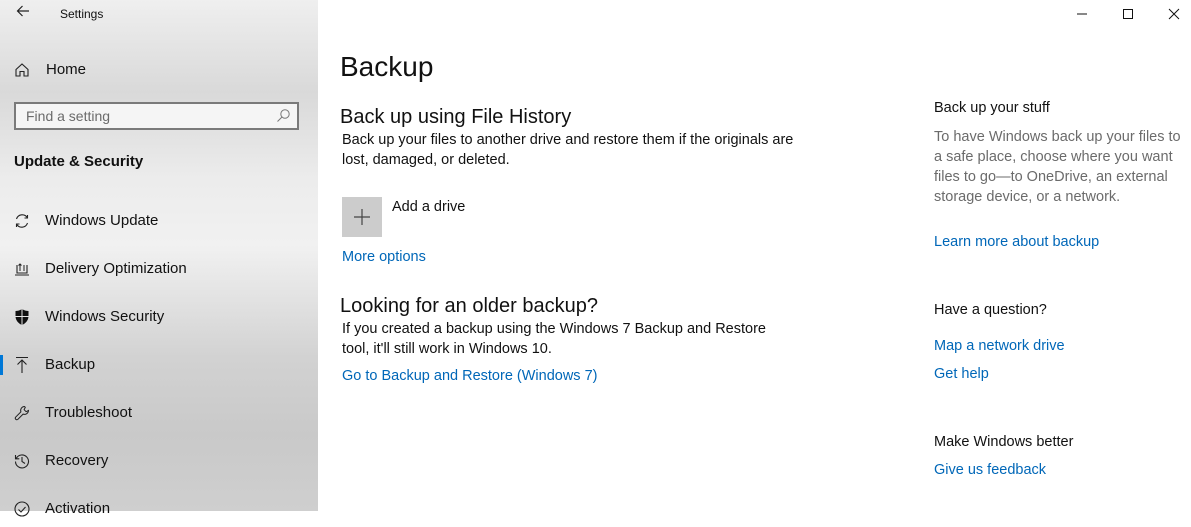 The width and height of the screenshot is (1191, 527). Describe the element at coordinates (999, 346) in the screenshot. I see `map-network-drive-link: Map a network drive` at that location.